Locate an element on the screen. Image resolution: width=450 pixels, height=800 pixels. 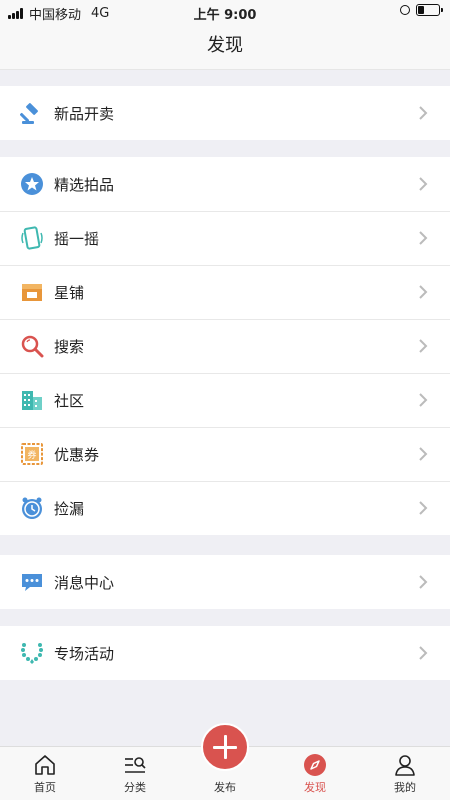
star-badge-icon is located at coordinates (32, 184).